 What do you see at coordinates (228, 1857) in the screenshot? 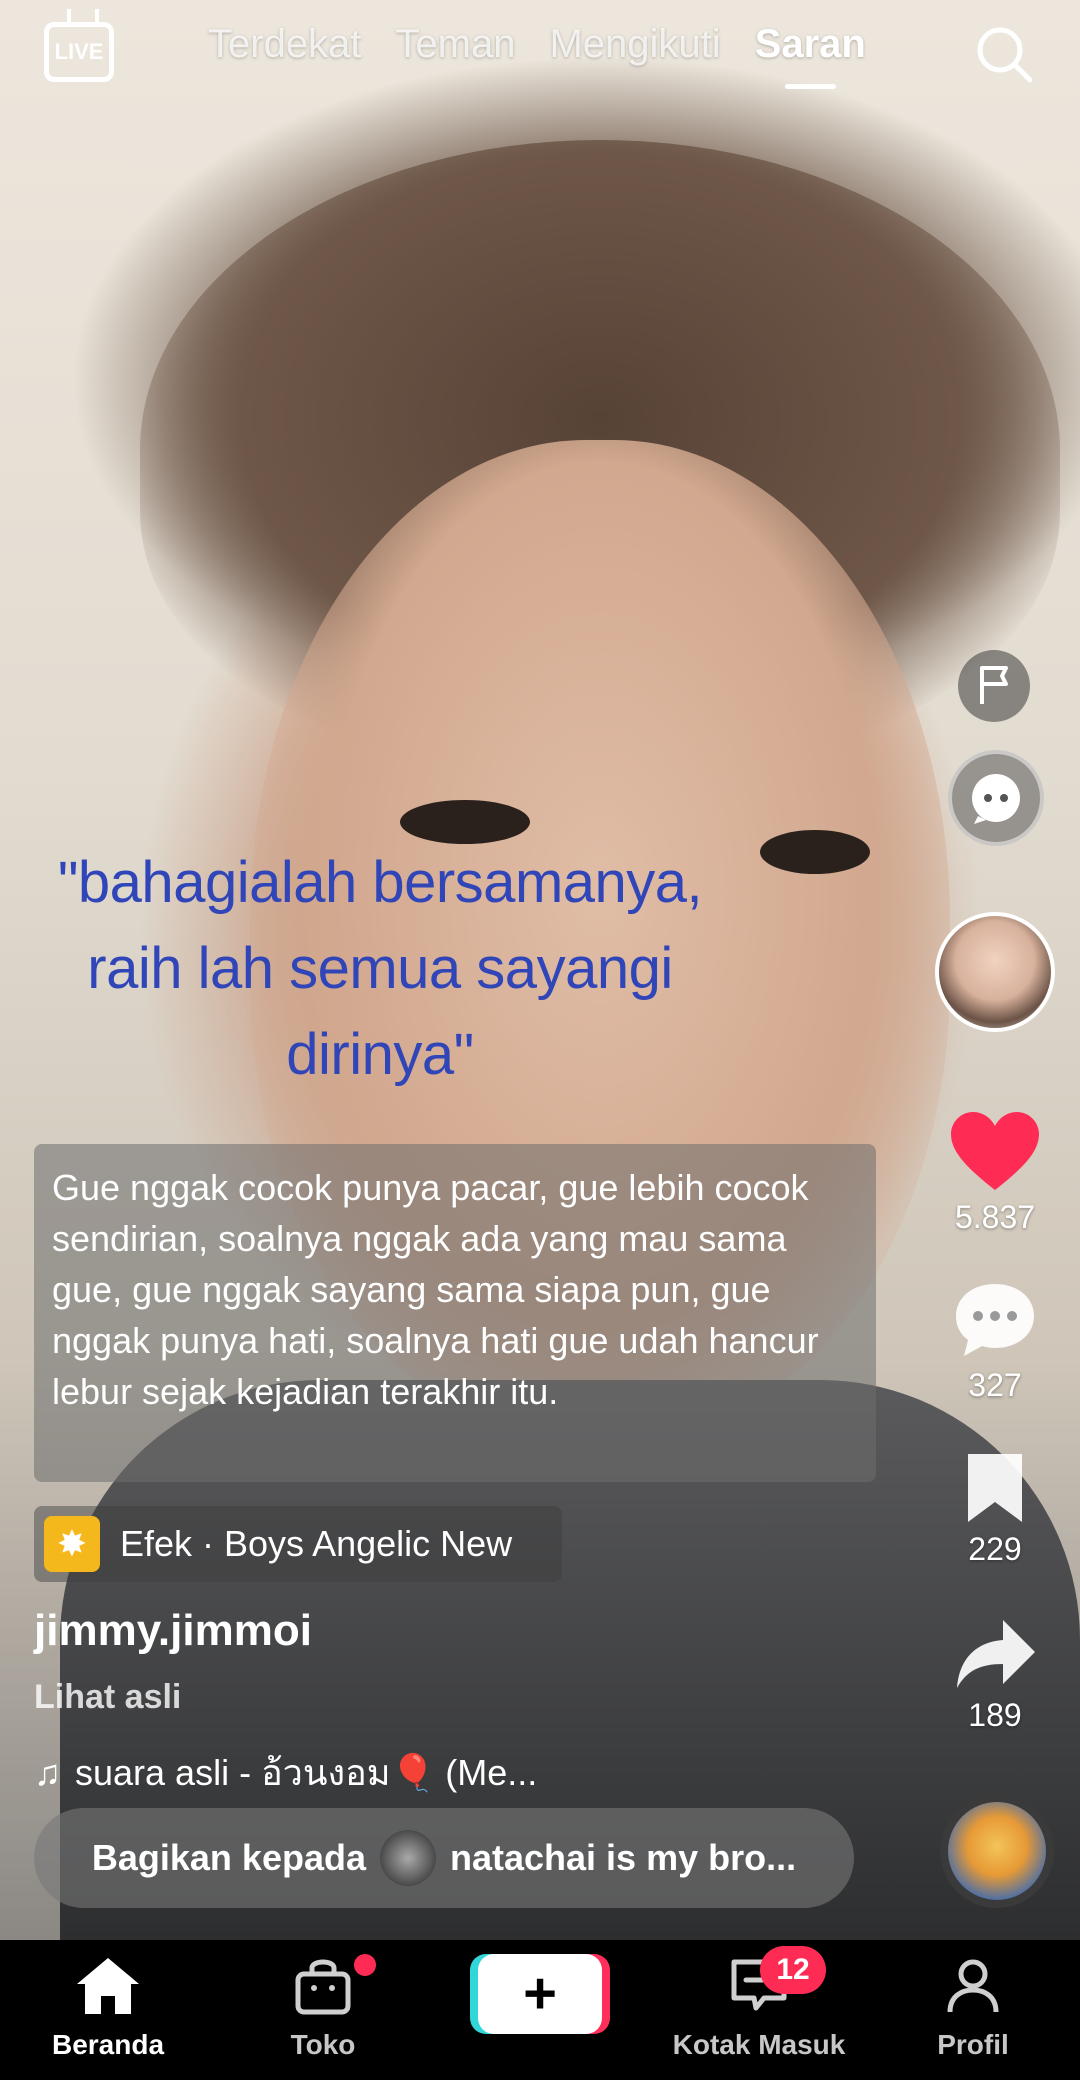
I see `share-prefix: Bagikan kepada` at bounding box center [228, 1857].